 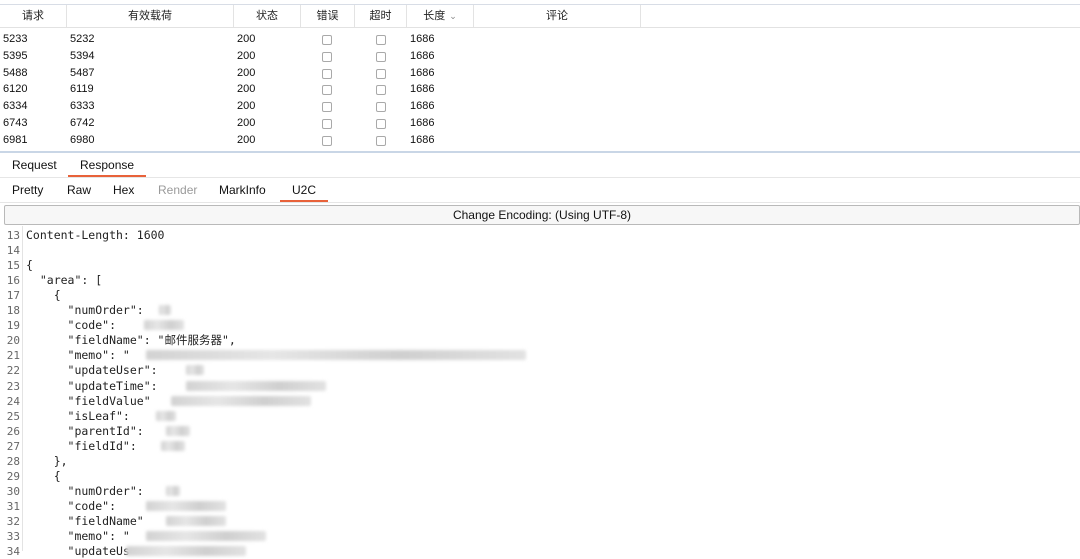 What do you see at coordinates (13, 491) in the screenshot?
I see `line-number: 30` at bounding box center [13, 491].